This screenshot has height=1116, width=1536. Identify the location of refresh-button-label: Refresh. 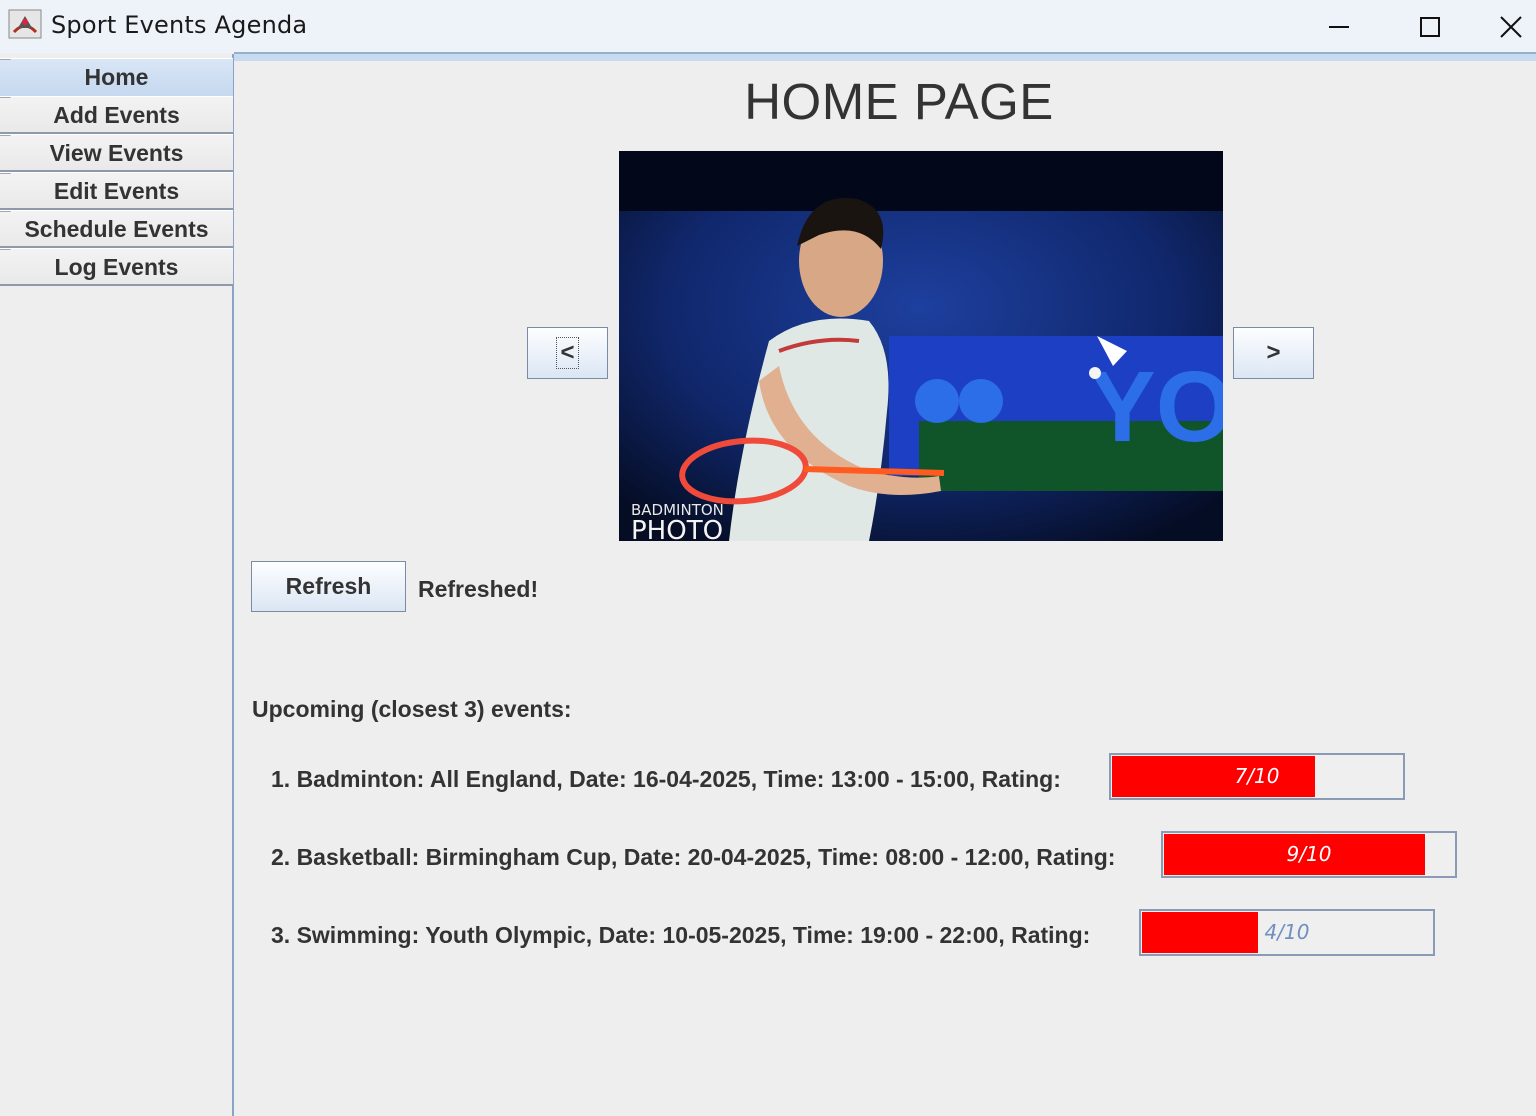
(328, 586).